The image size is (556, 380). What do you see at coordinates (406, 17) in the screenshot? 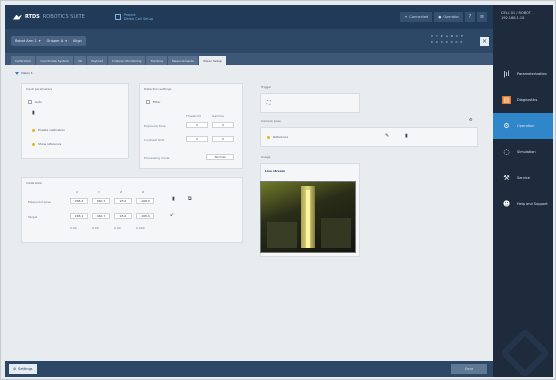
I see `link-icon: ⚭` at bounding box center [406, 17].